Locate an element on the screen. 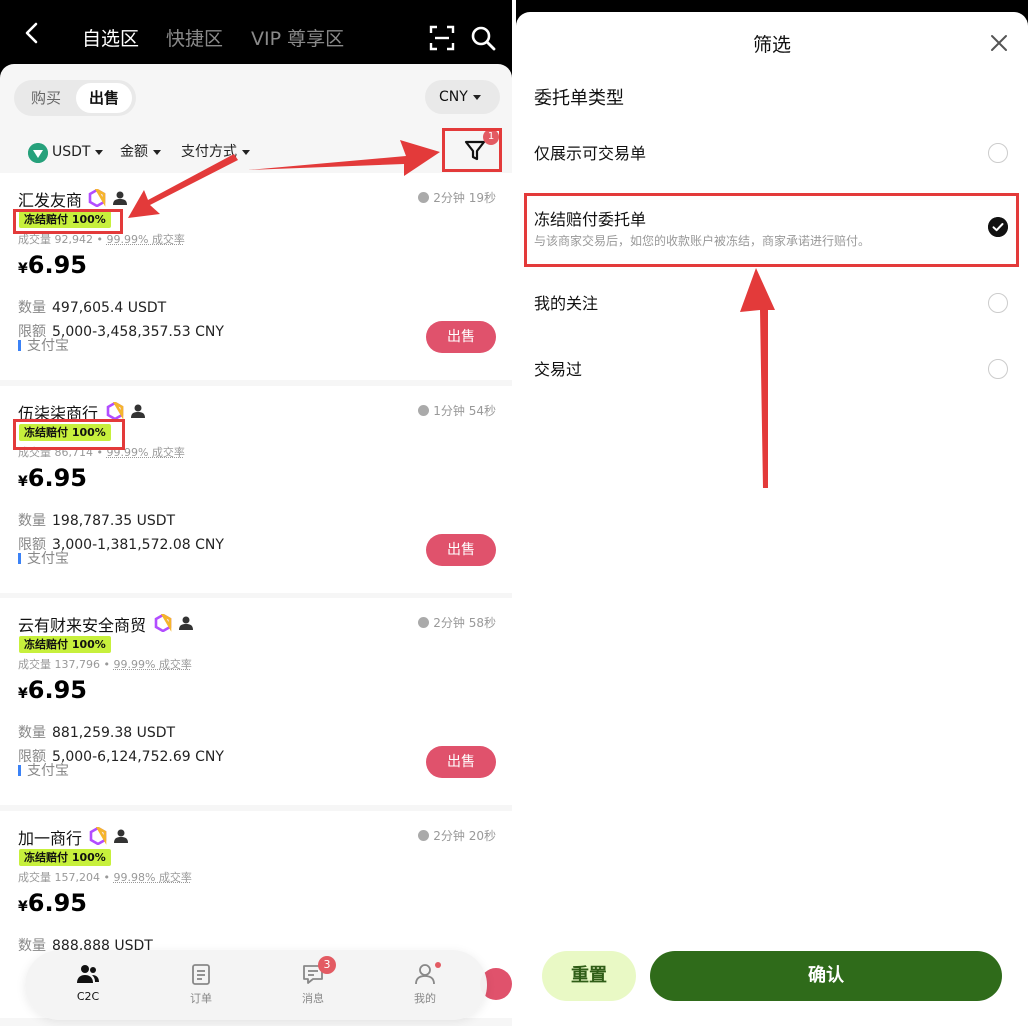 Image resolution: width=1028 pixels, height=1026 pixels. merchant-name: 汇发友商 is located at coordinates (50, 199).